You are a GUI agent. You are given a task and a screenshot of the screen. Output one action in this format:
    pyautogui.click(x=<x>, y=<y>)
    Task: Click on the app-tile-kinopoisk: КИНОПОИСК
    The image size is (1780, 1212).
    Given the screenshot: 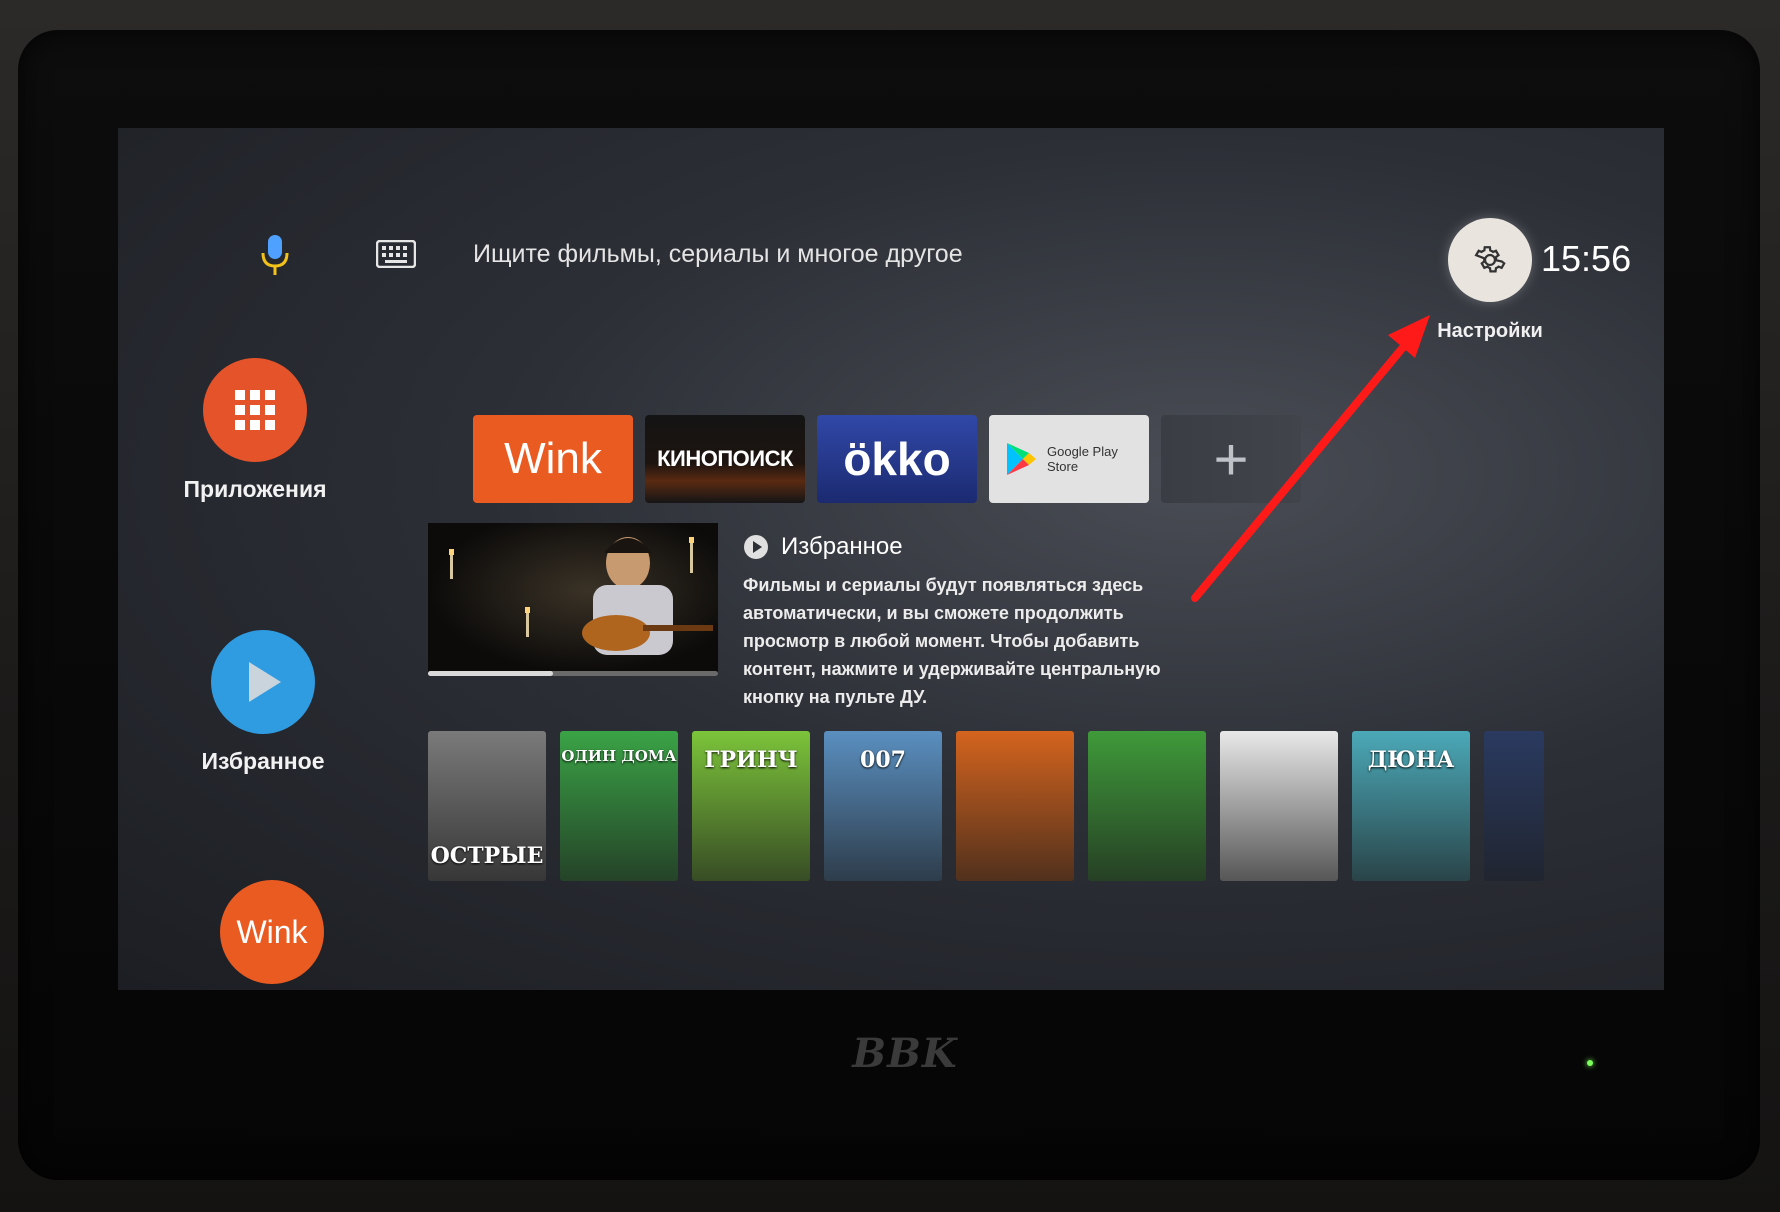 What is the action you would take?
    pyautogui.click(x=725, y=459)
    